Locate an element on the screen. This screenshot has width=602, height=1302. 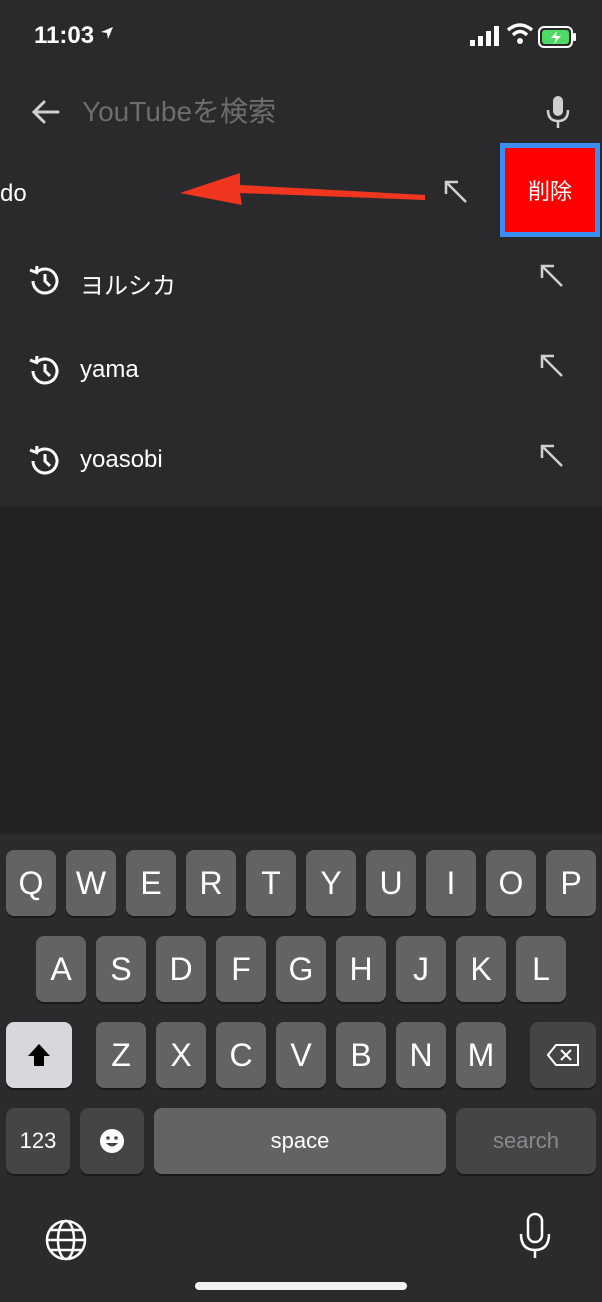
history-item-label: yoasobi is located at coordinates (121, 459).